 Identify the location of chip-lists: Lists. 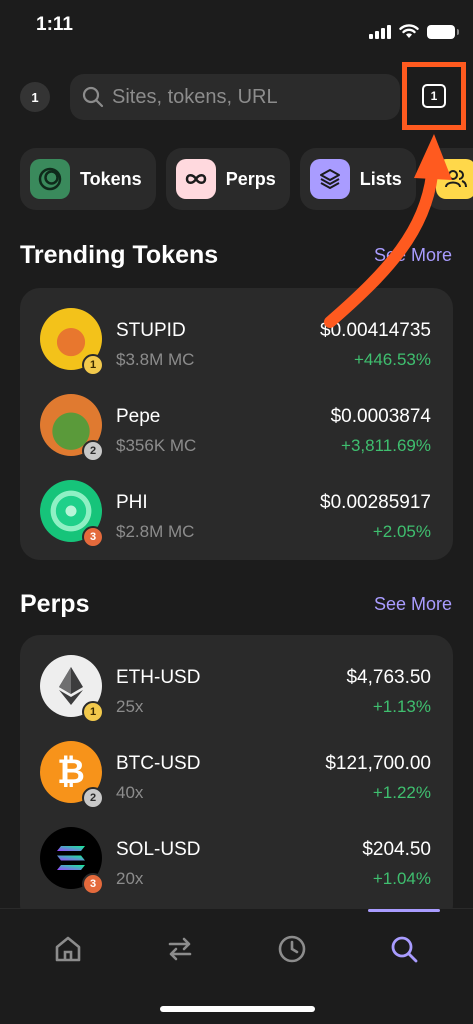
(357, 179).